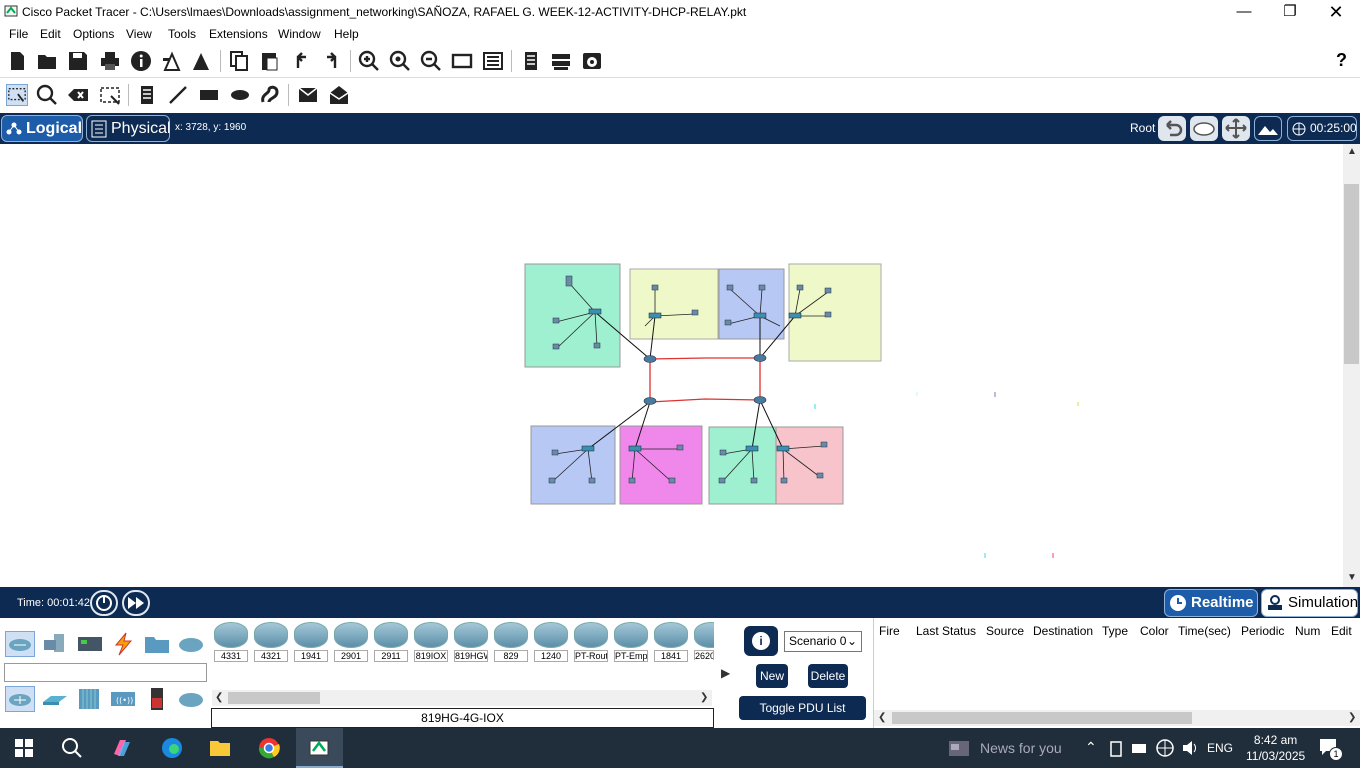 Image resolution: width=1360 pixels, height=768 pixels. Describe the element at coordinates (828, 676) in the screenshot. I see `delete-scenario-button: Delete` at that location.